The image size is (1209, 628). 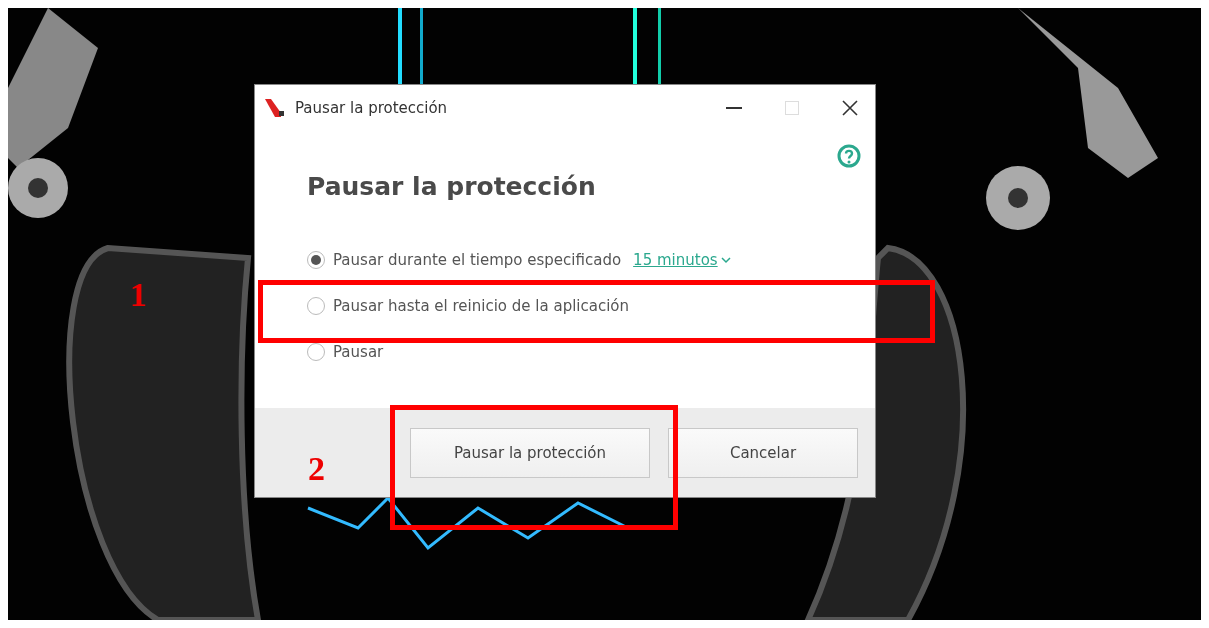 I want to click on app-logo-icon, so click(x=275, y=107).